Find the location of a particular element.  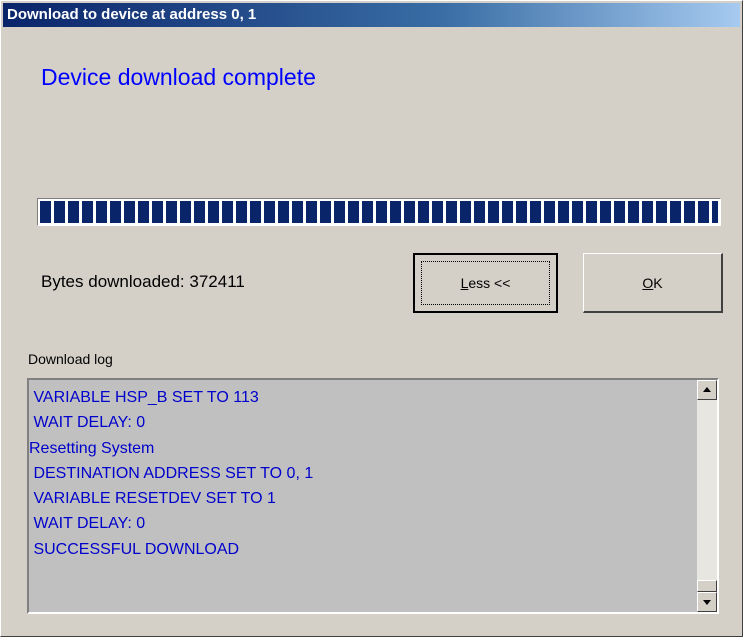

log-scrollbar is located at coordinates (707, 496).